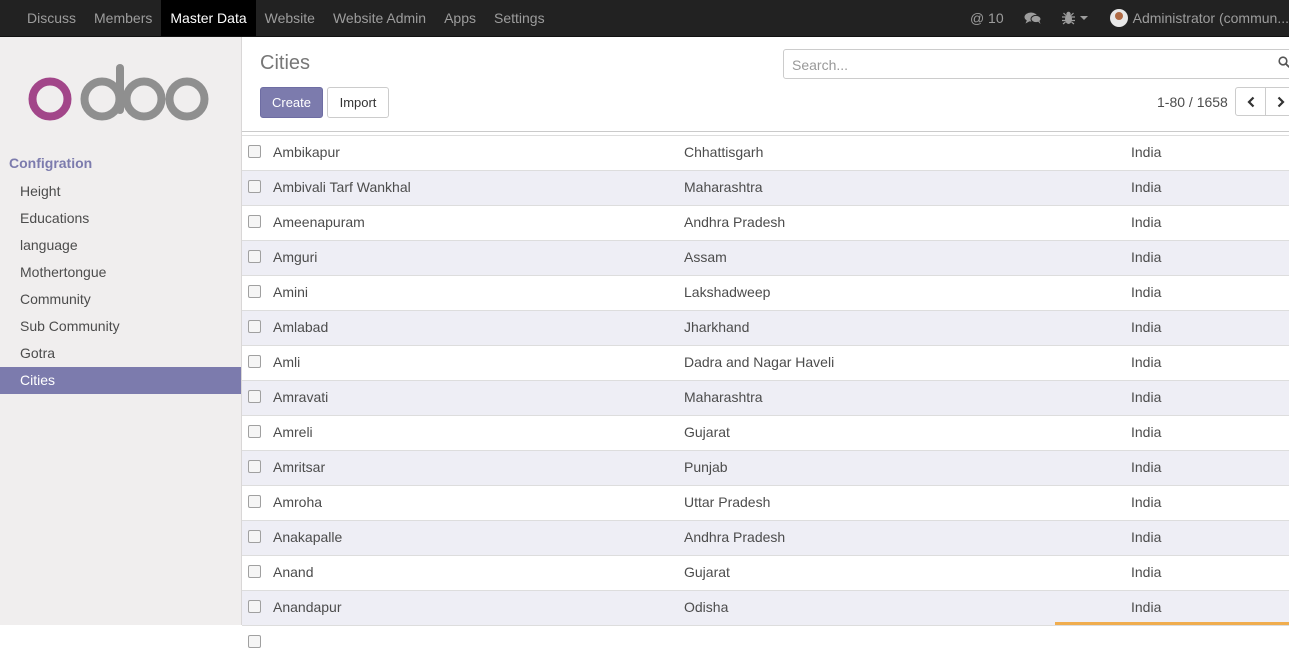  Describe the element at coordinates (765, 642) in the screenshot. I see `table-row` at that location.